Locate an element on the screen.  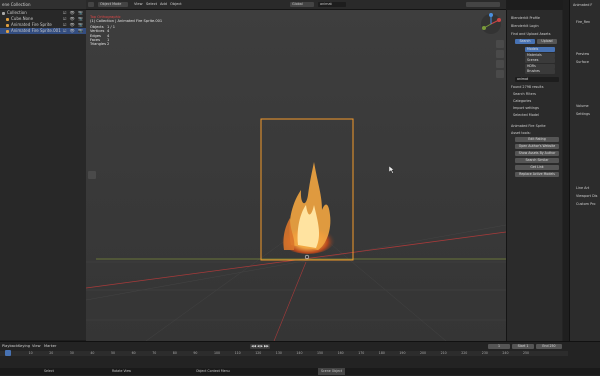
start-frame-field: Start 1 is located at coordinates (523, 346).